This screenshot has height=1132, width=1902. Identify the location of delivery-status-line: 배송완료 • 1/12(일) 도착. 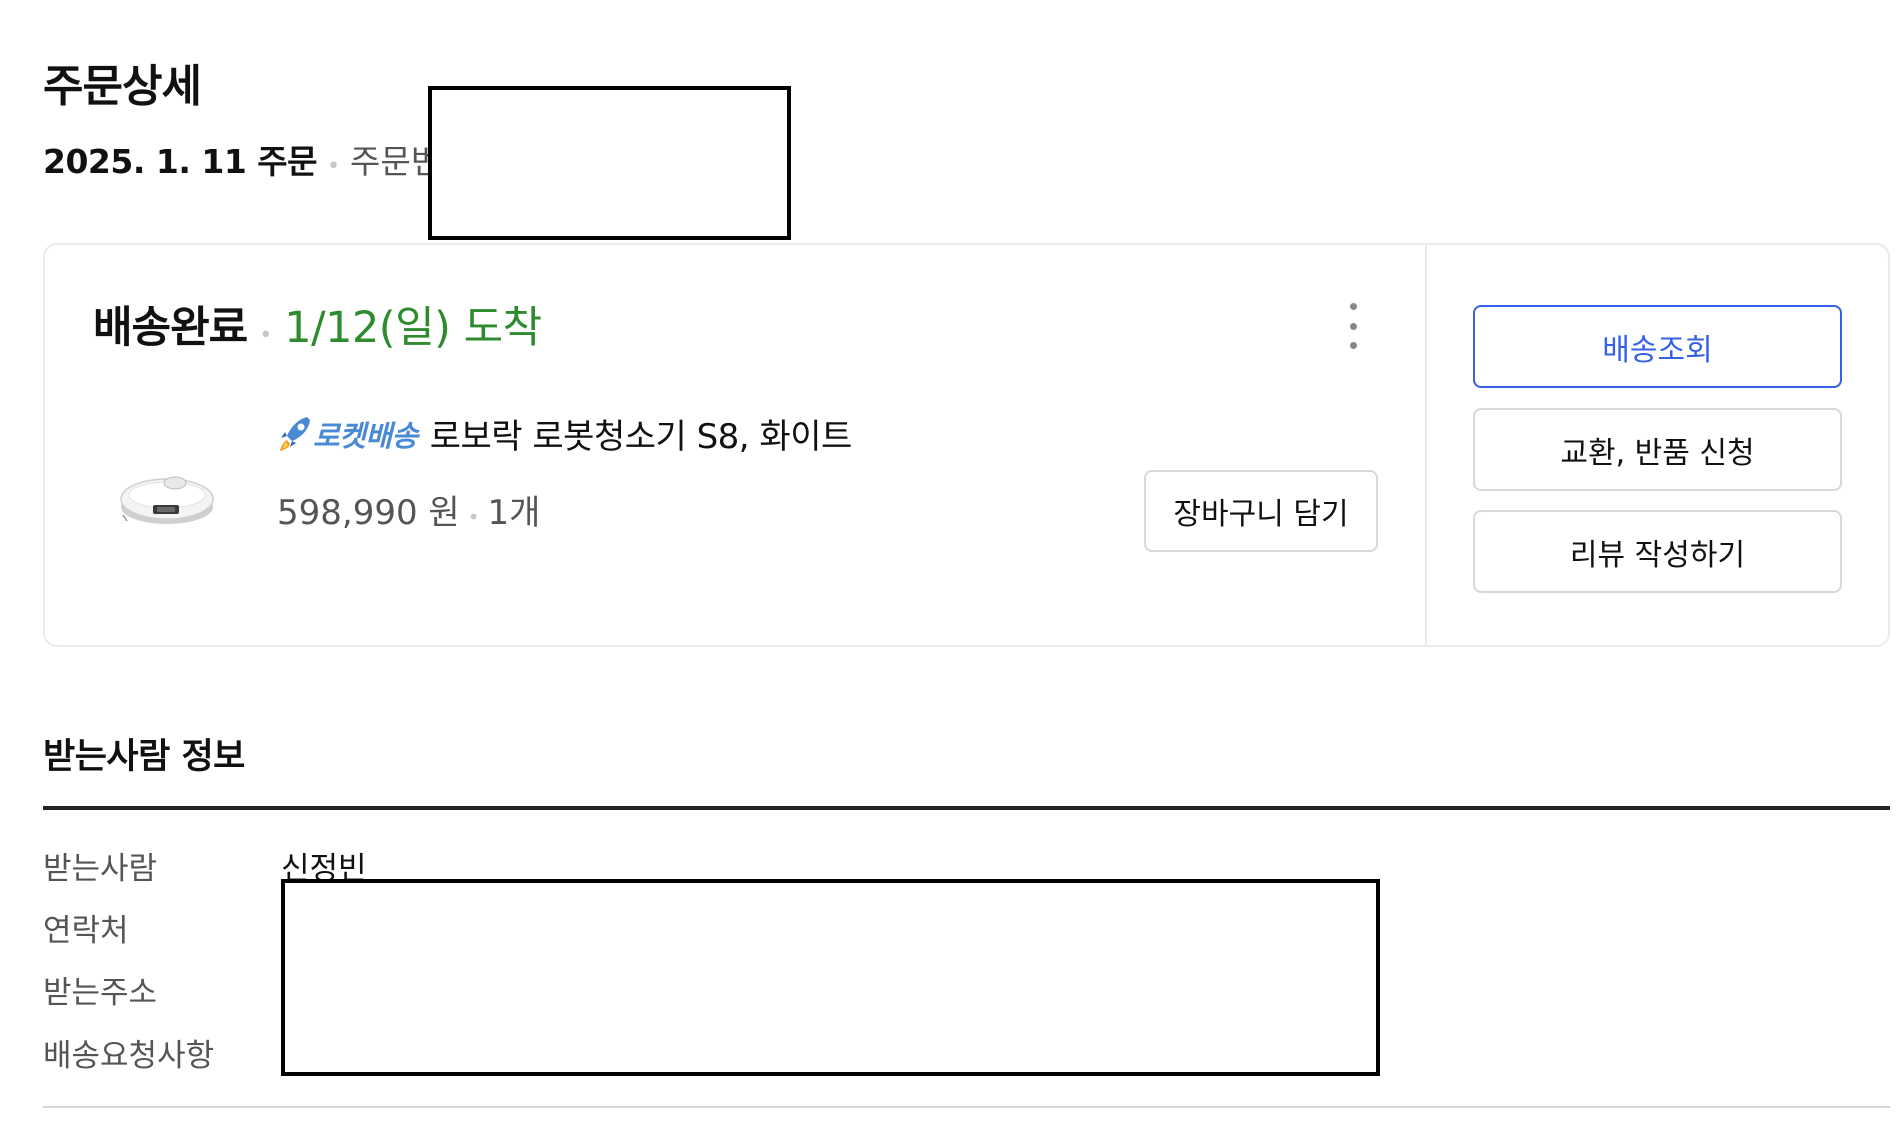
(317, 324).